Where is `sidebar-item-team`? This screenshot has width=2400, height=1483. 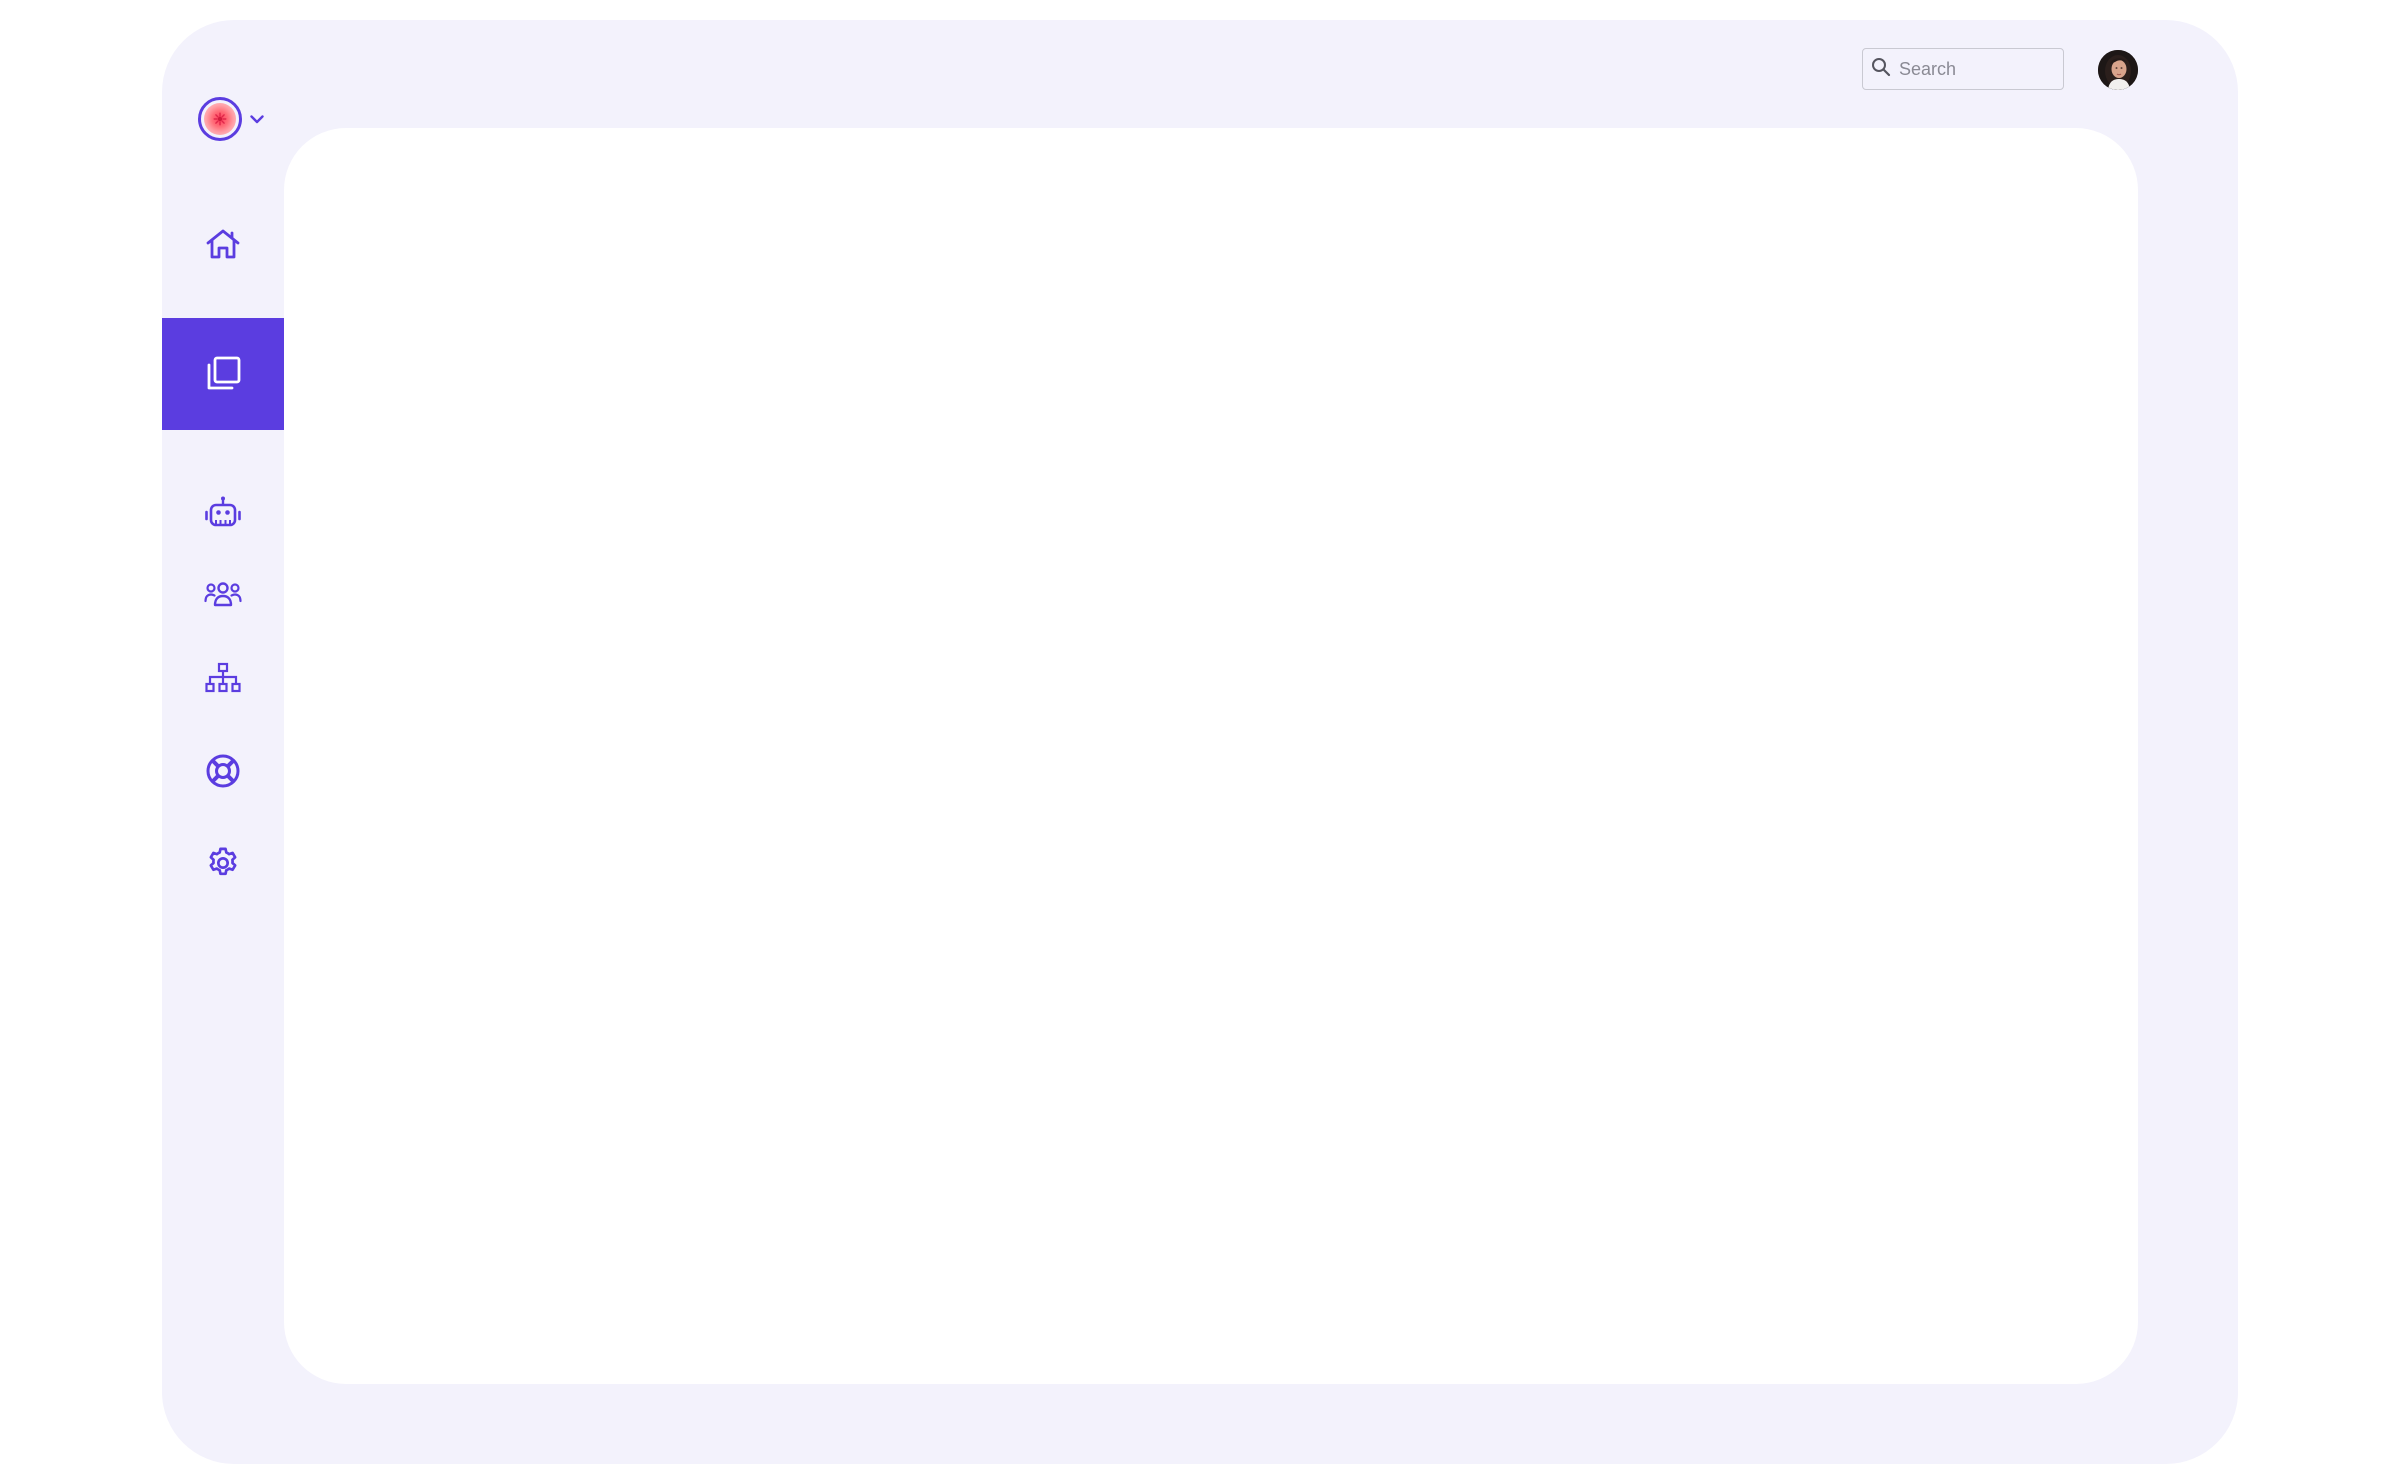 sidebar-item-team is located at coordinates (223, 594).